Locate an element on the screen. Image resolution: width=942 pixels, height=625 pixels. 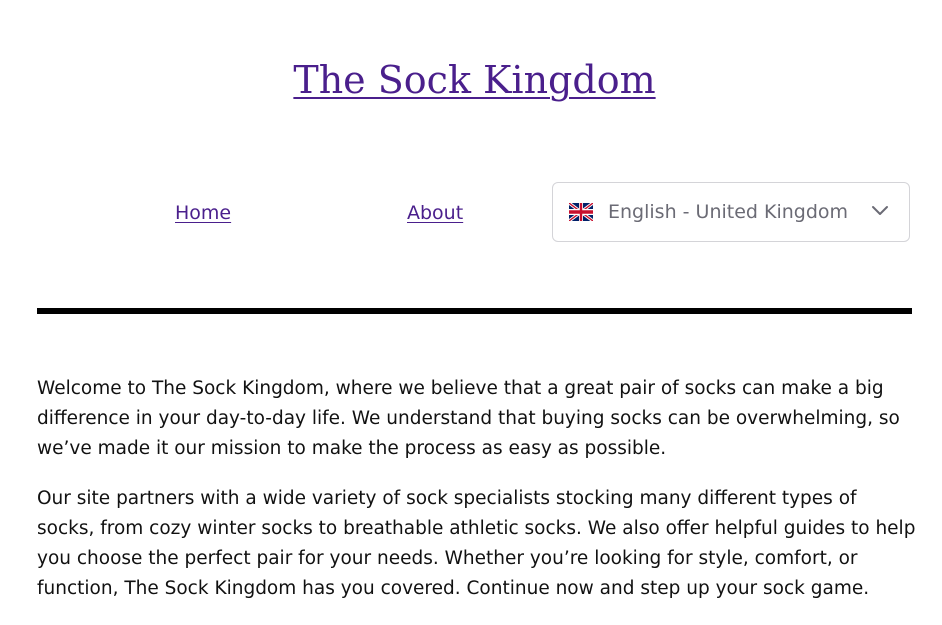
header-divider is located at coordinates (474, 311).